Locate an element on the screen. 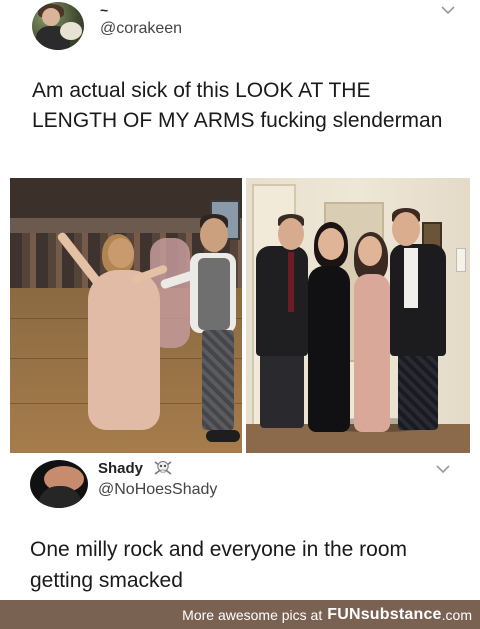 This screenshot has width=480, height=629. girl-dress is located at coordinates (124, 350).